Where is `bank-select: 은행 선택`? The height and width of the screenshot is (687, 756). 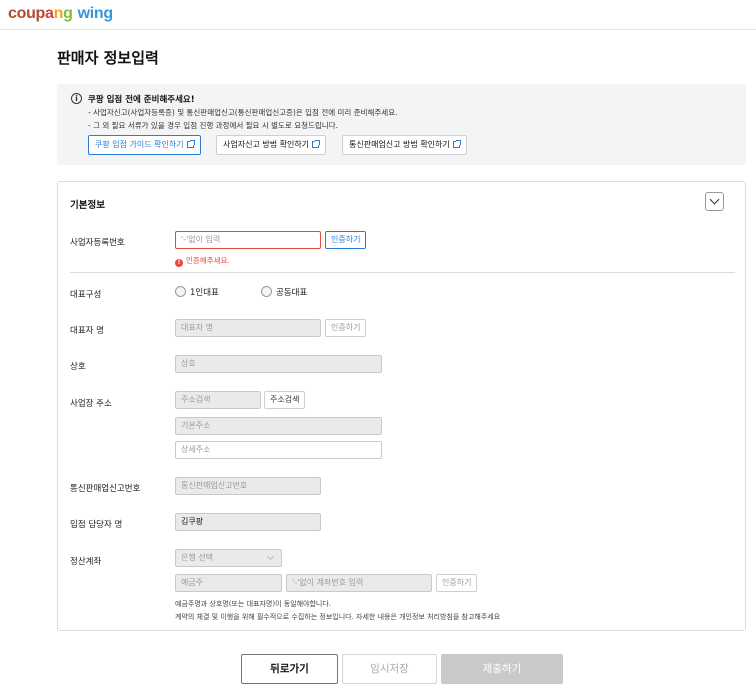
bank-select: 은행 선택 is located at coordinates (228, 558).